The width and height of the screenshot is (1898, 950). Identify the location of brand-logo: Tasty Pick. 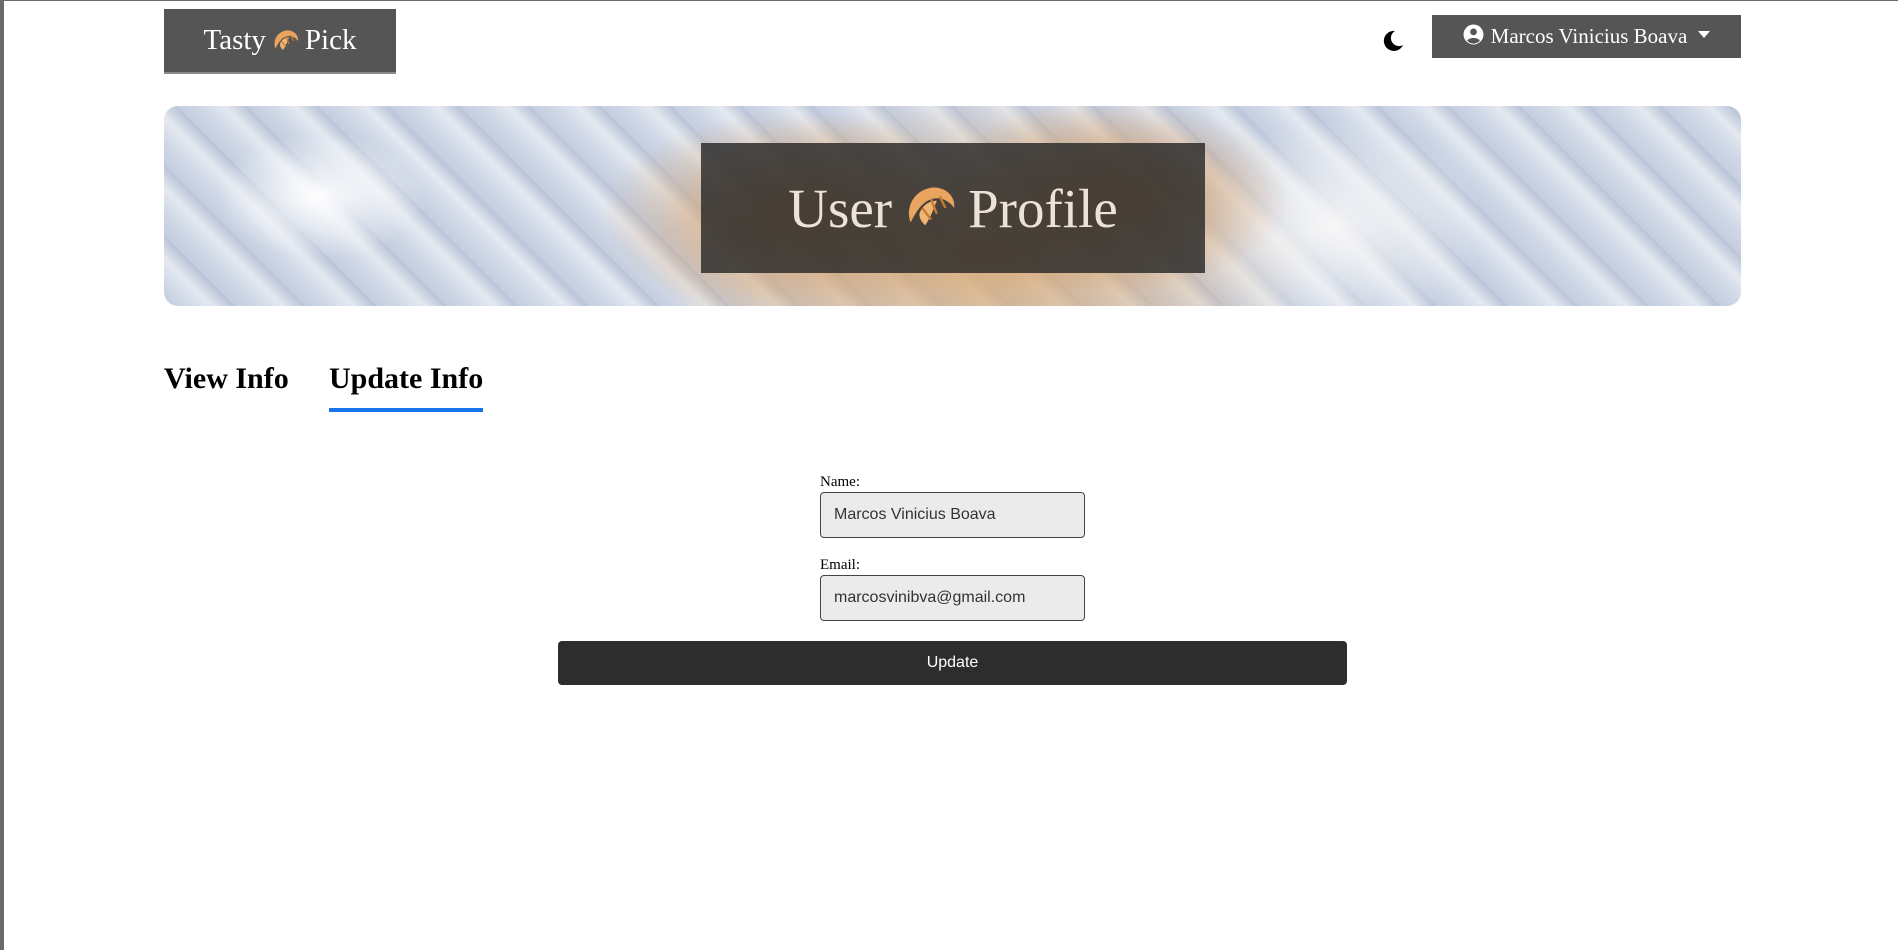
(280, 41).